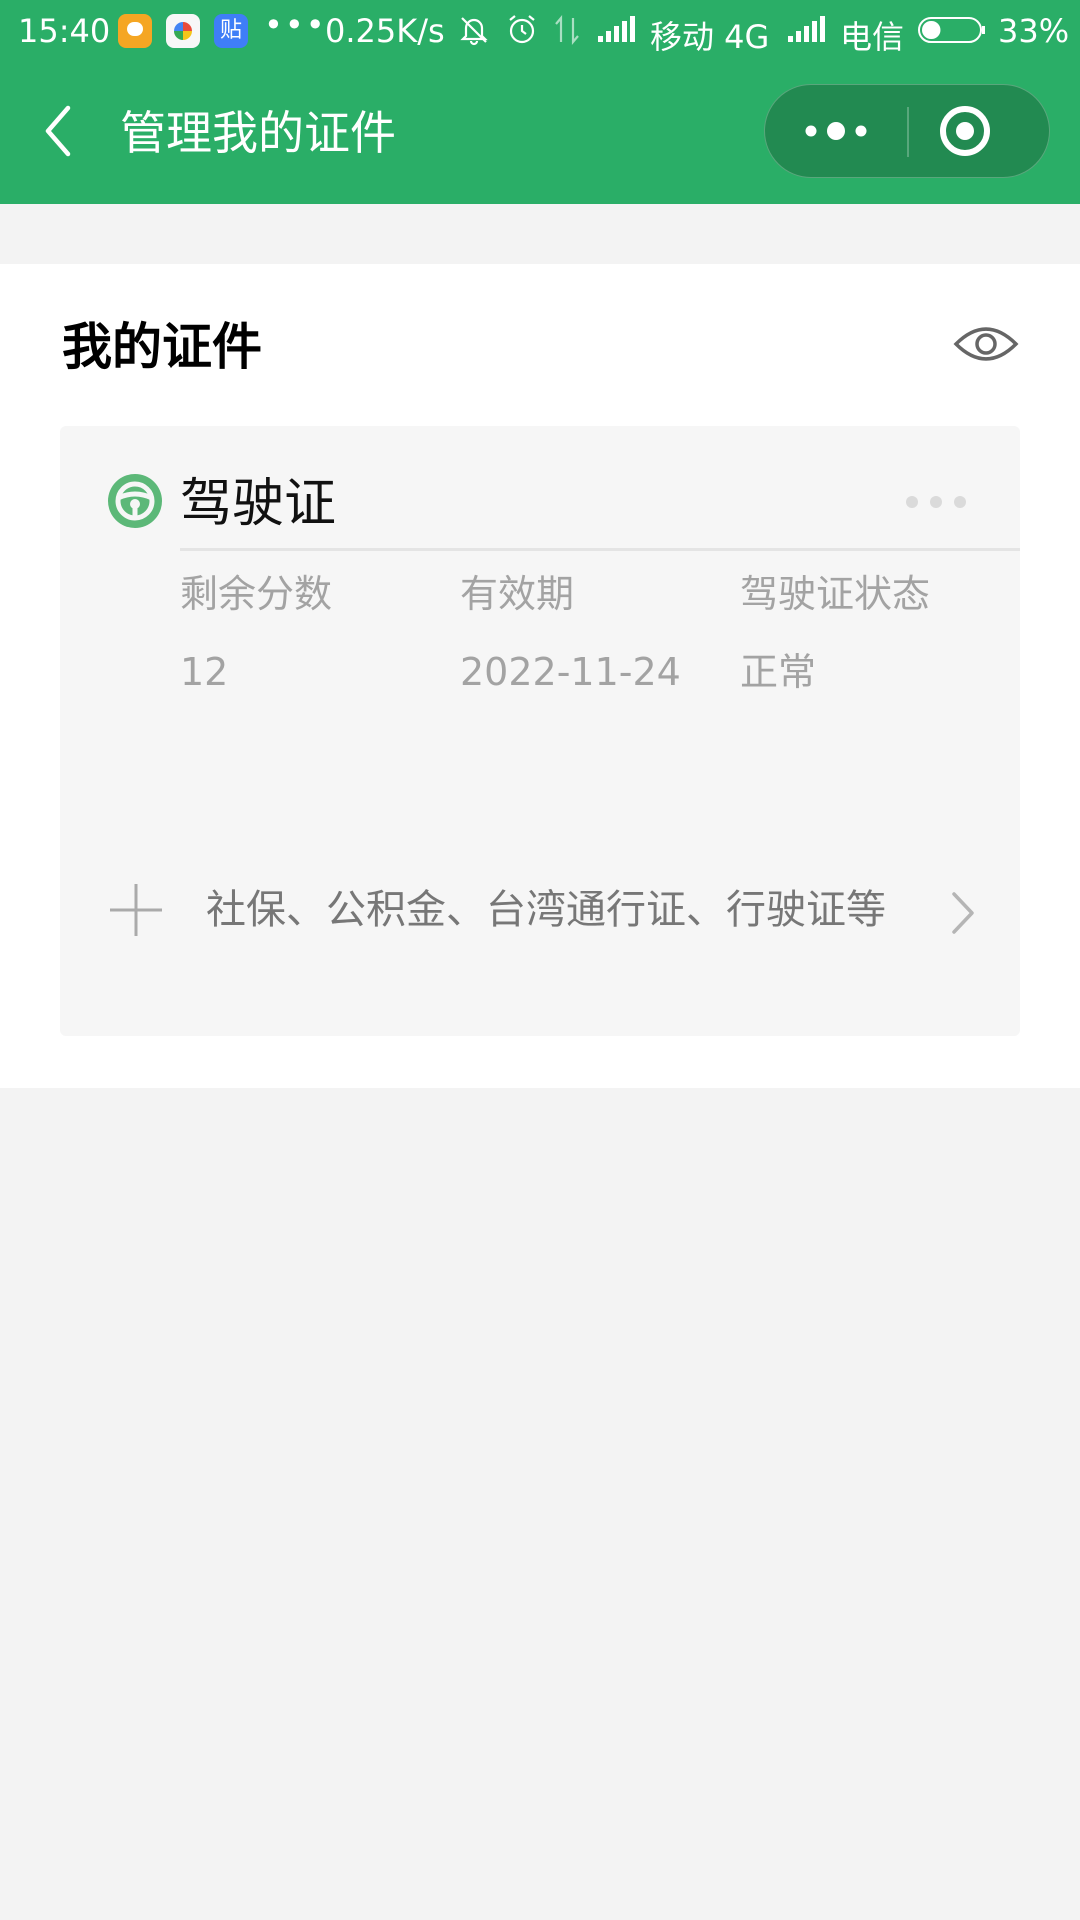 The width and height of the screenshot is (1080, 1920). Describe the element at coordinates (836, 131) in the screenshot. I see `more-menu-button` at that location.